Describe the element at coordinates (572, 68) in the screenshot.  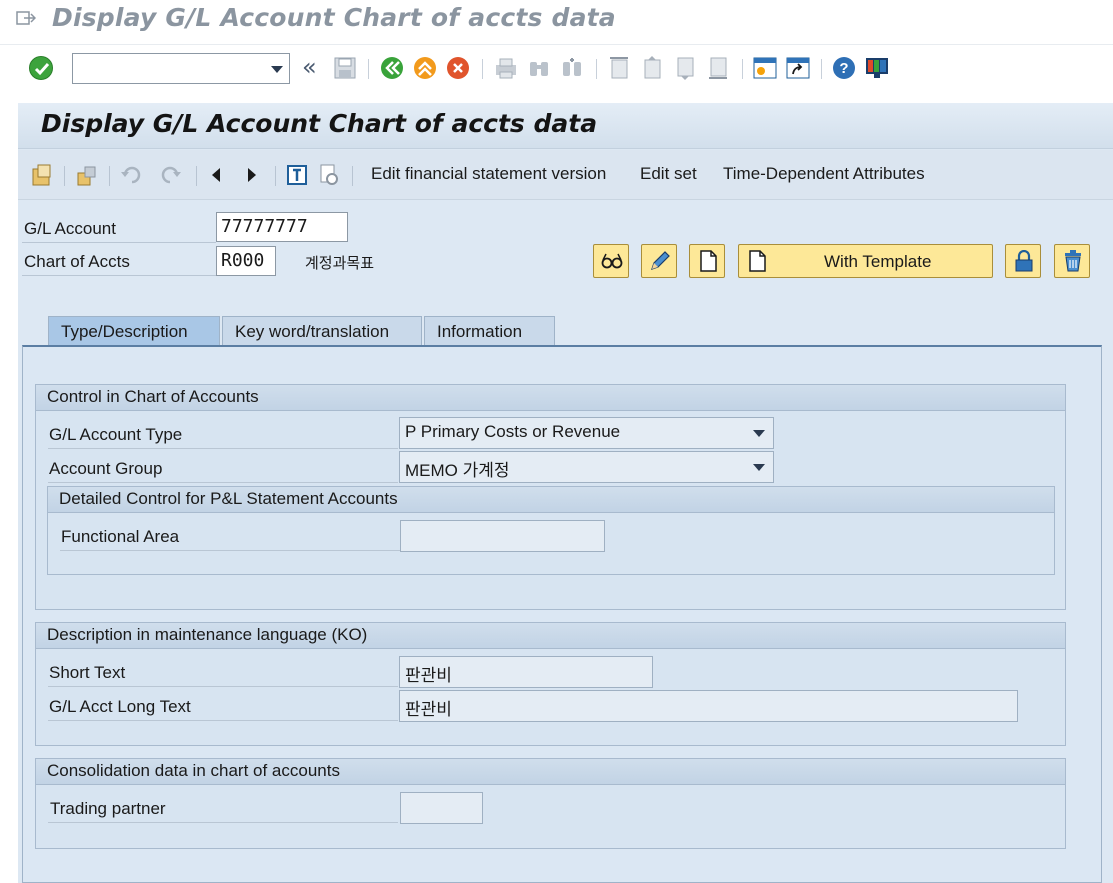
I see `find-next-icon` at that location.